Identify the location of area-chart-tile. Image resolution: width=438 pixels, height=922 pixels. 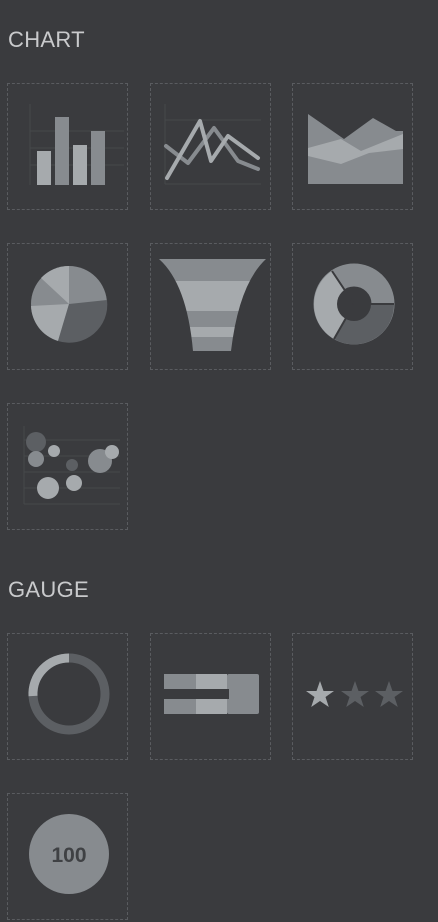
(352, 146).